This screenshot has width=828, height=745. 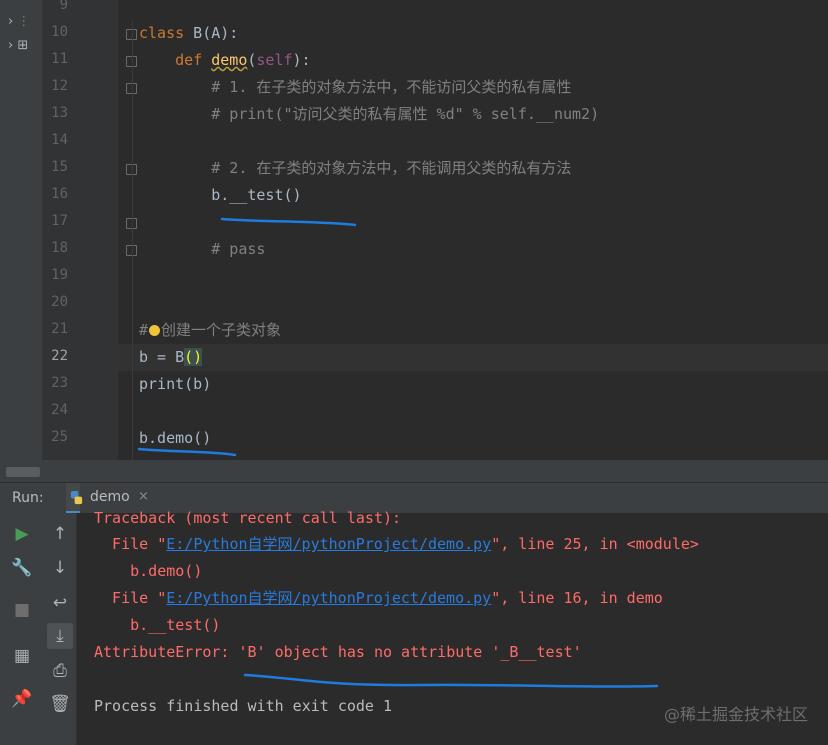 I want to click on run-tab-demo: demo ×, so click(x=107, y=498).